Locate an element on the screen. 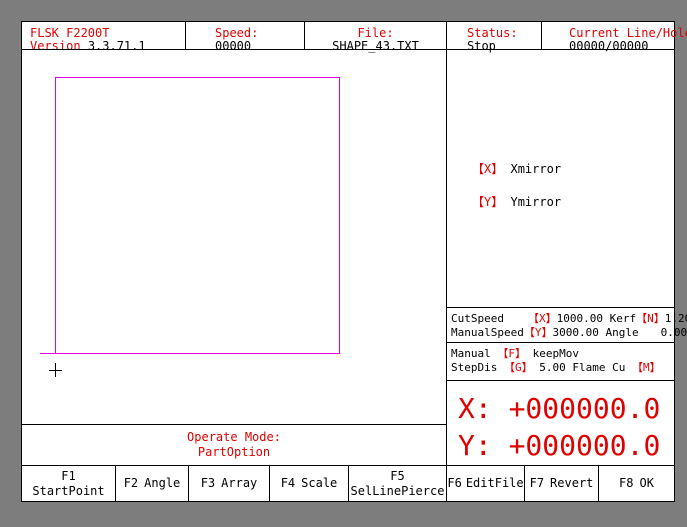  cutspeed-key: 【X】 is located at coordinates (542, 318).